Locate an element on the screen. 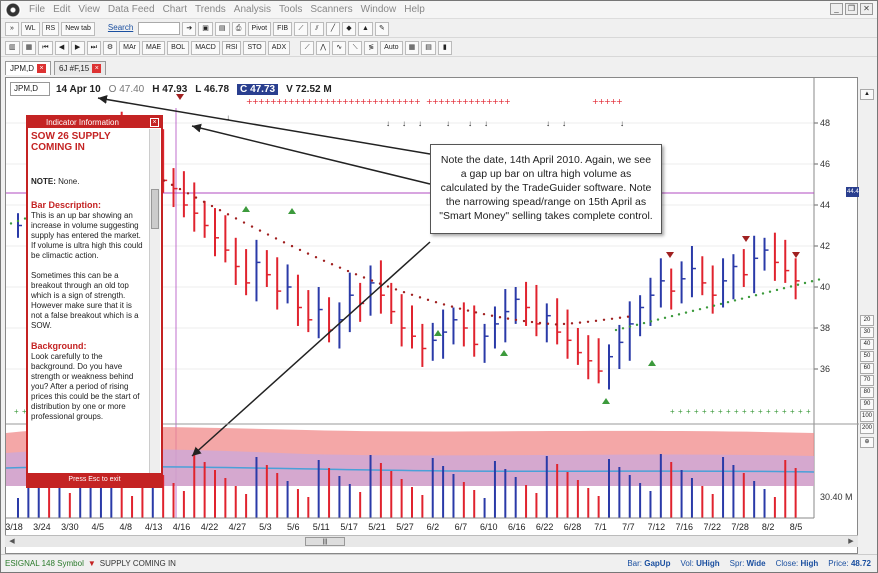 The width and height of the screenshot is (878, 573). marker-tool-icon: ◆ is located at coordinates (348, 28).